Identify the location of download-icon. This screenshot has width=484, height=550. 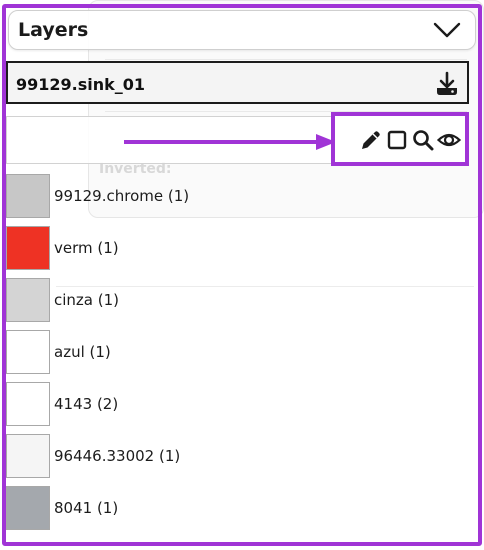
(447, 84).